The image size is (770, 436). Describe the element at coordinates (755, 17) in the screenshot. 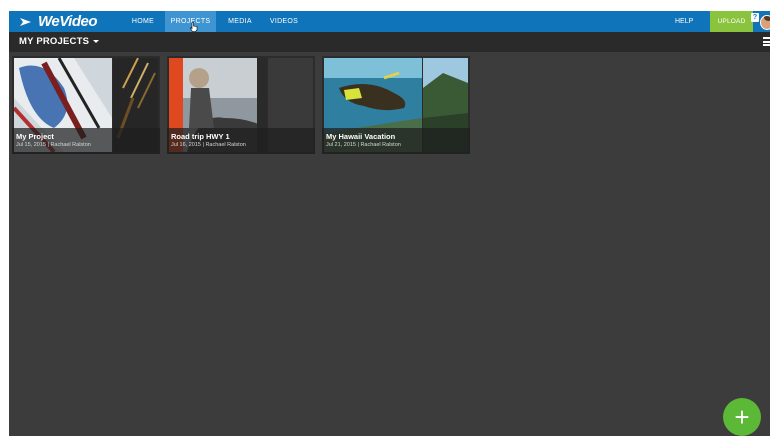

I see `help-badge: ?` at that location.